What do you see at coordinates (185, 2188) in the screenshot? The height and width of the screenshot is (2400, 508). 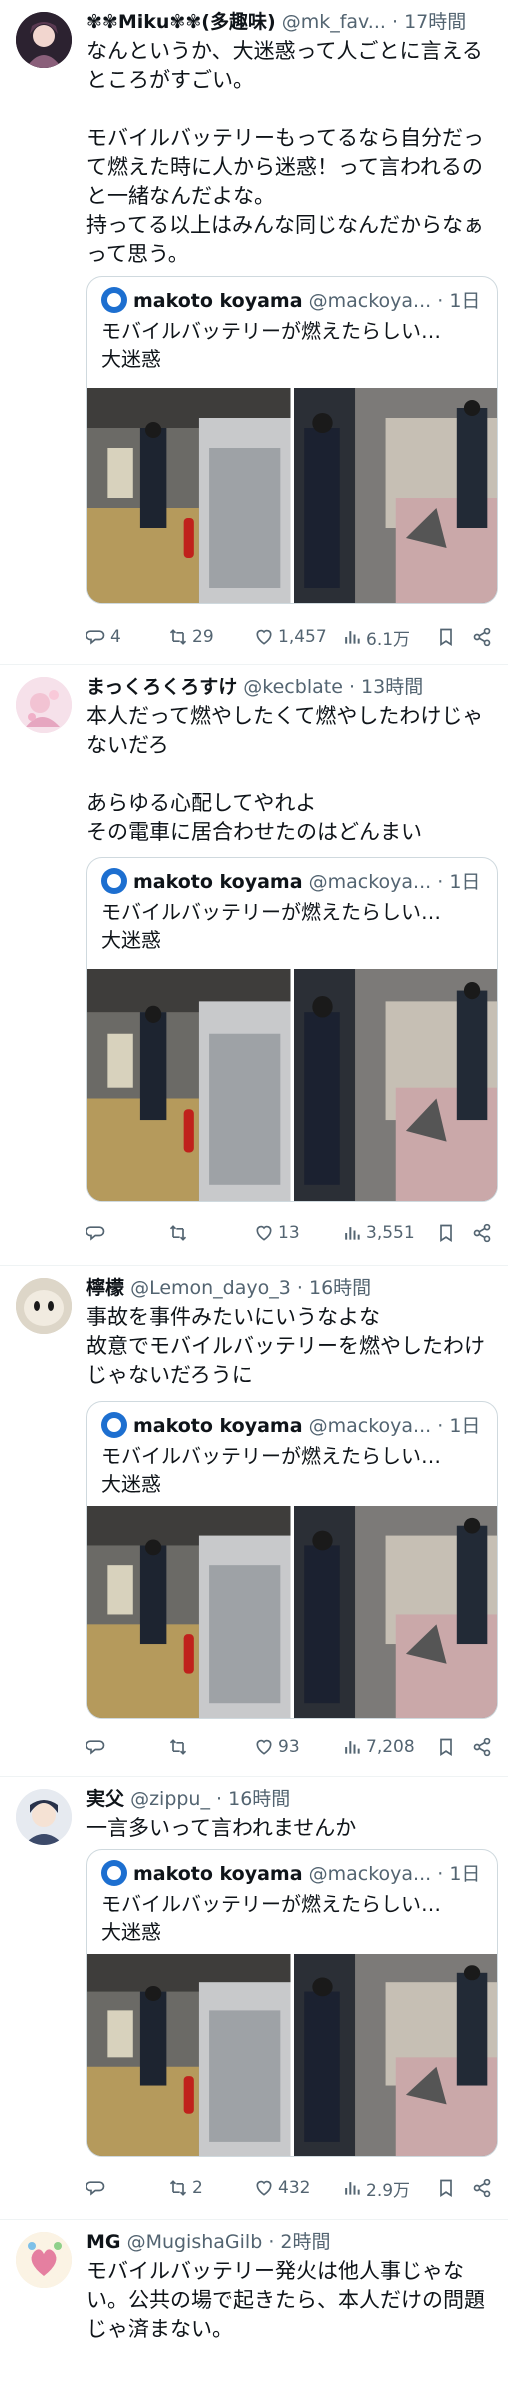 I see `repost-button: 2` at bounding box center [185, 2188].